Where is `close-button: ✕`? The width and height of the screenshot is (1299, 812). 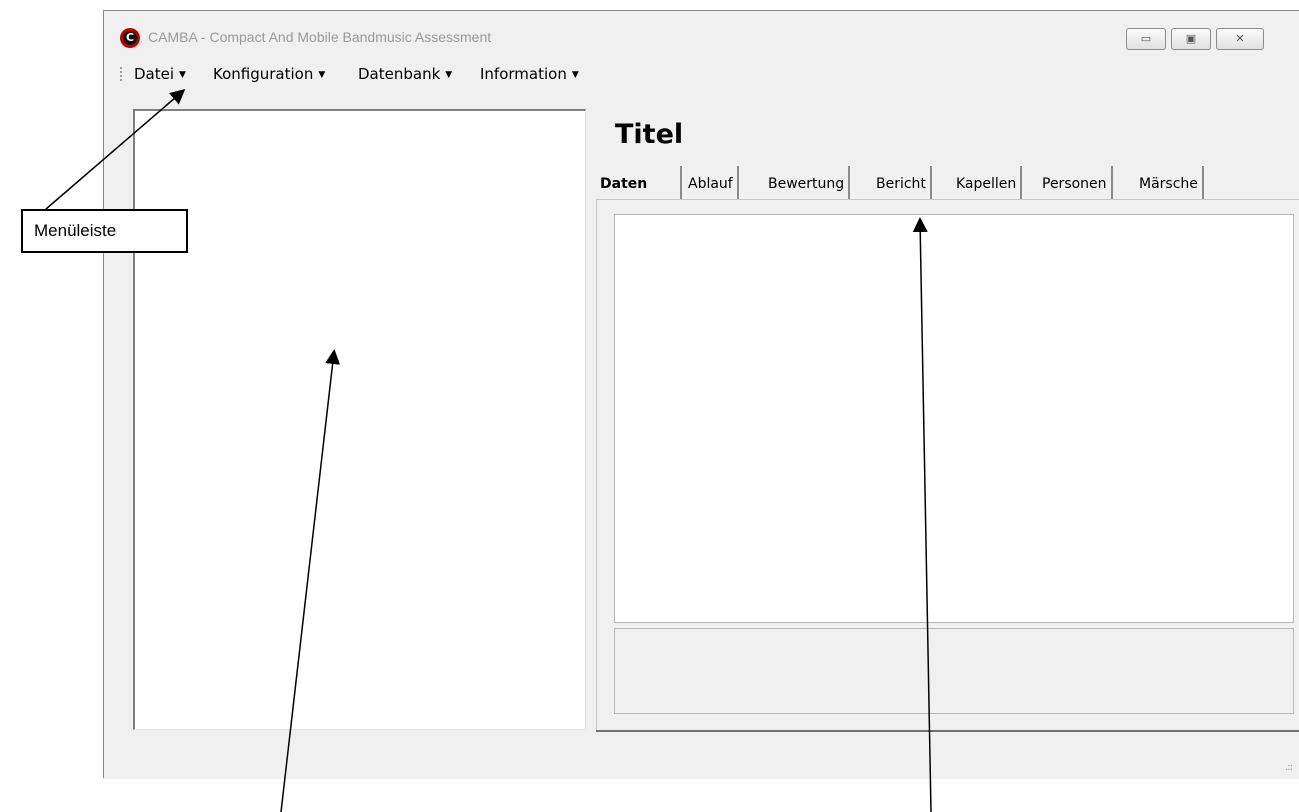 close-button: ✕ is located at coordinates (1240, 39).